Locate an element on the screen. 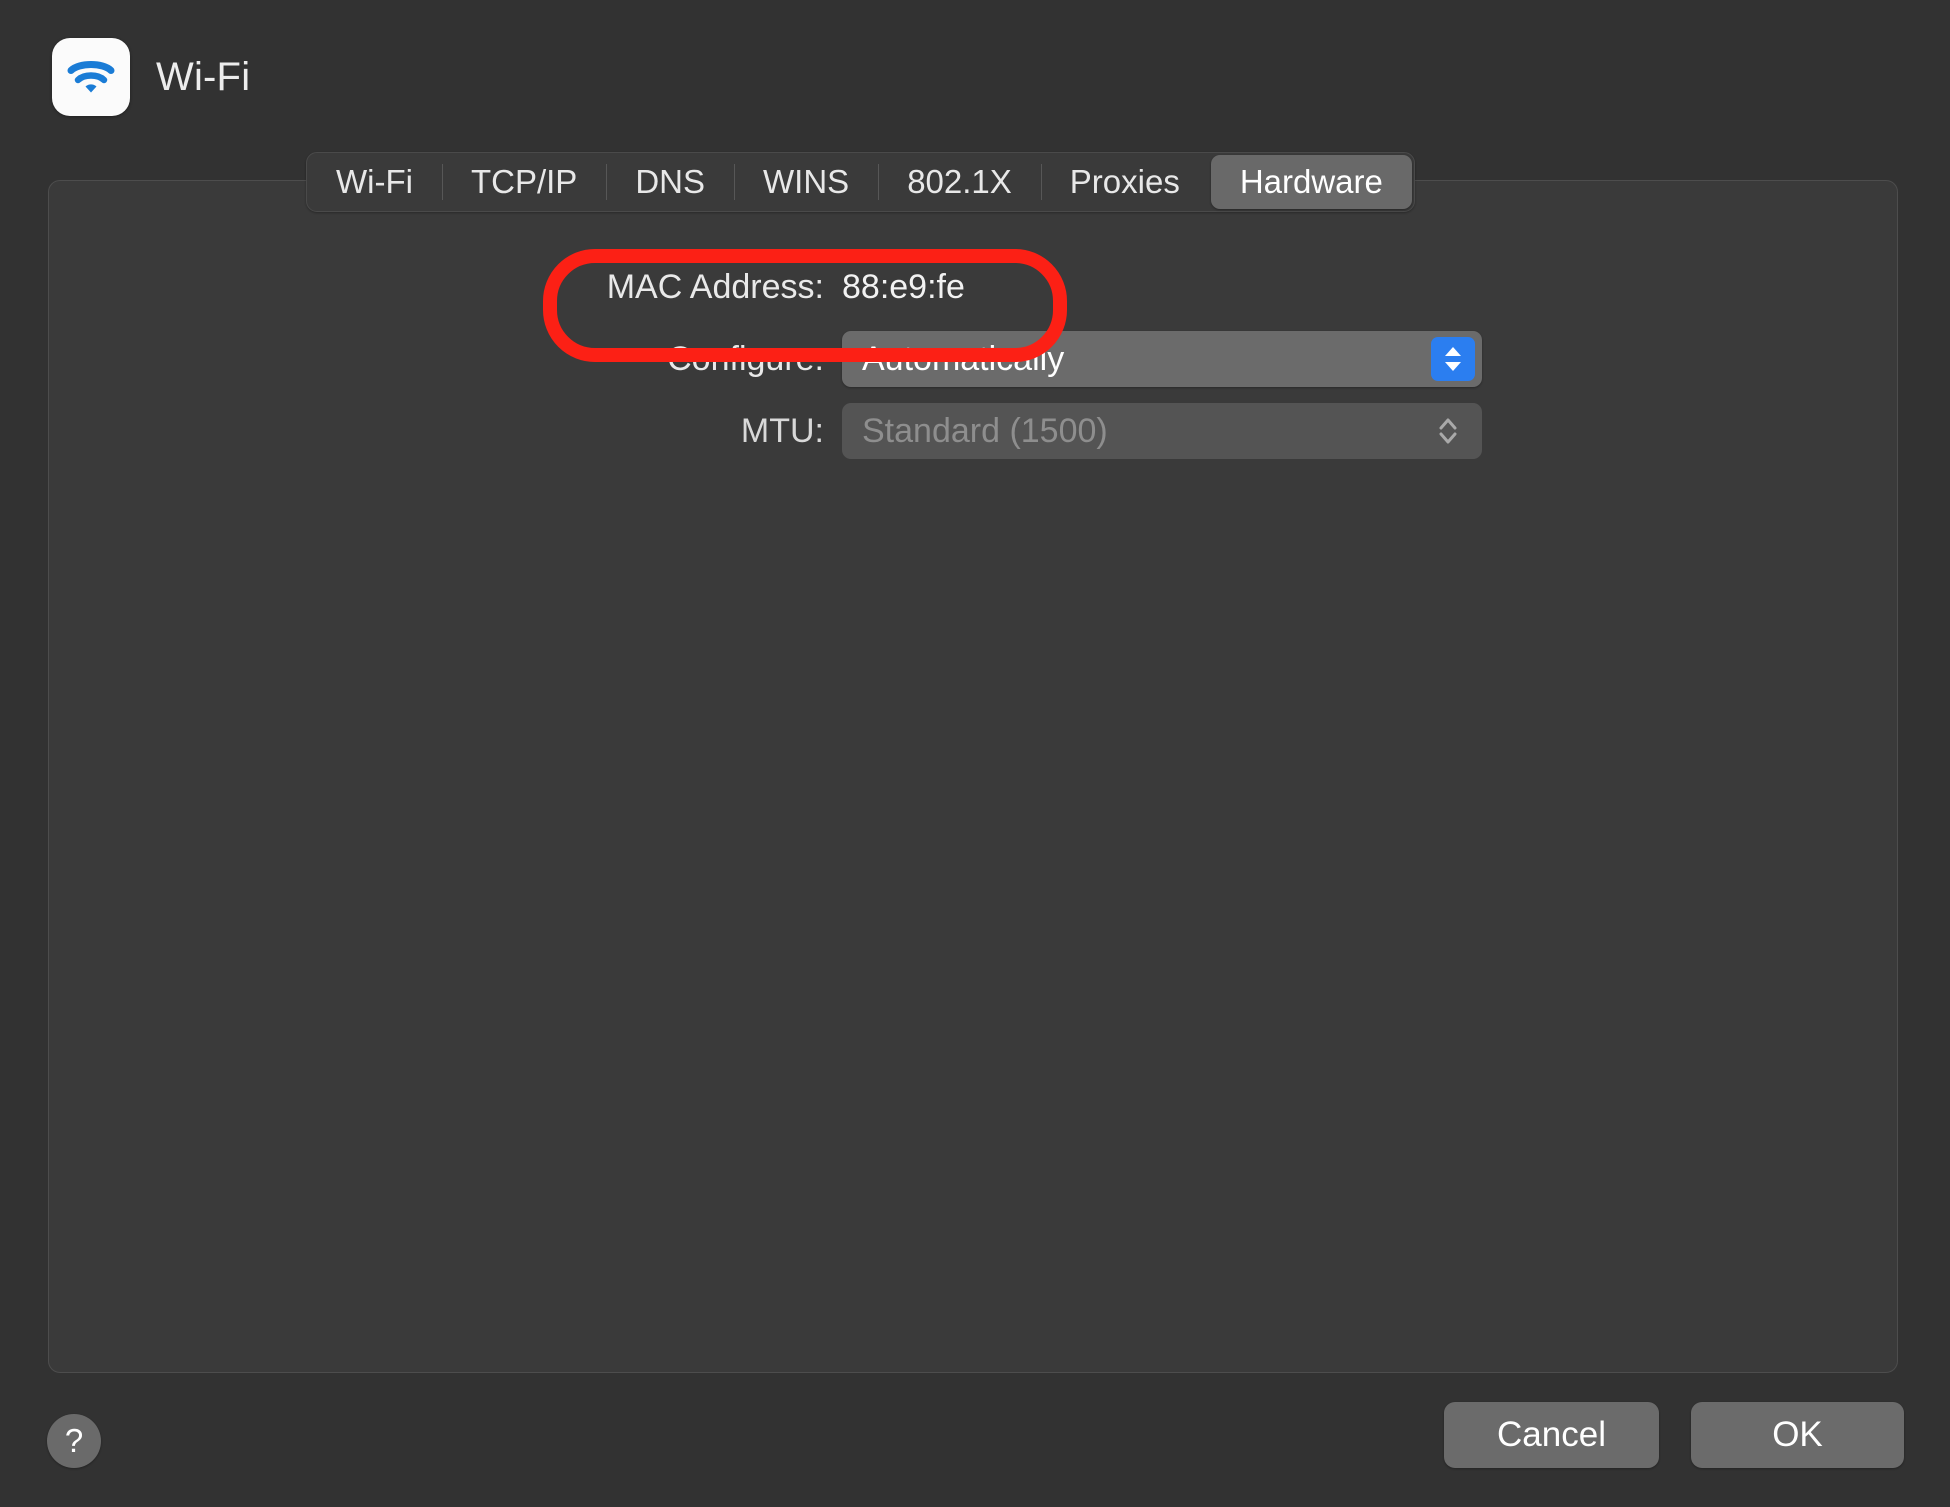 The width and height of the screenshot is (1950, 1507). tab-hardware: Hardware is located at coordinates (1311, 182).